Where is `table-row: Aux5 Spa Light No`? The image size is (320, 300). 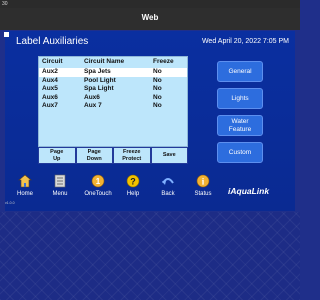 table-row: Aux5 Spa Light No is located at coordinates (113, 89).